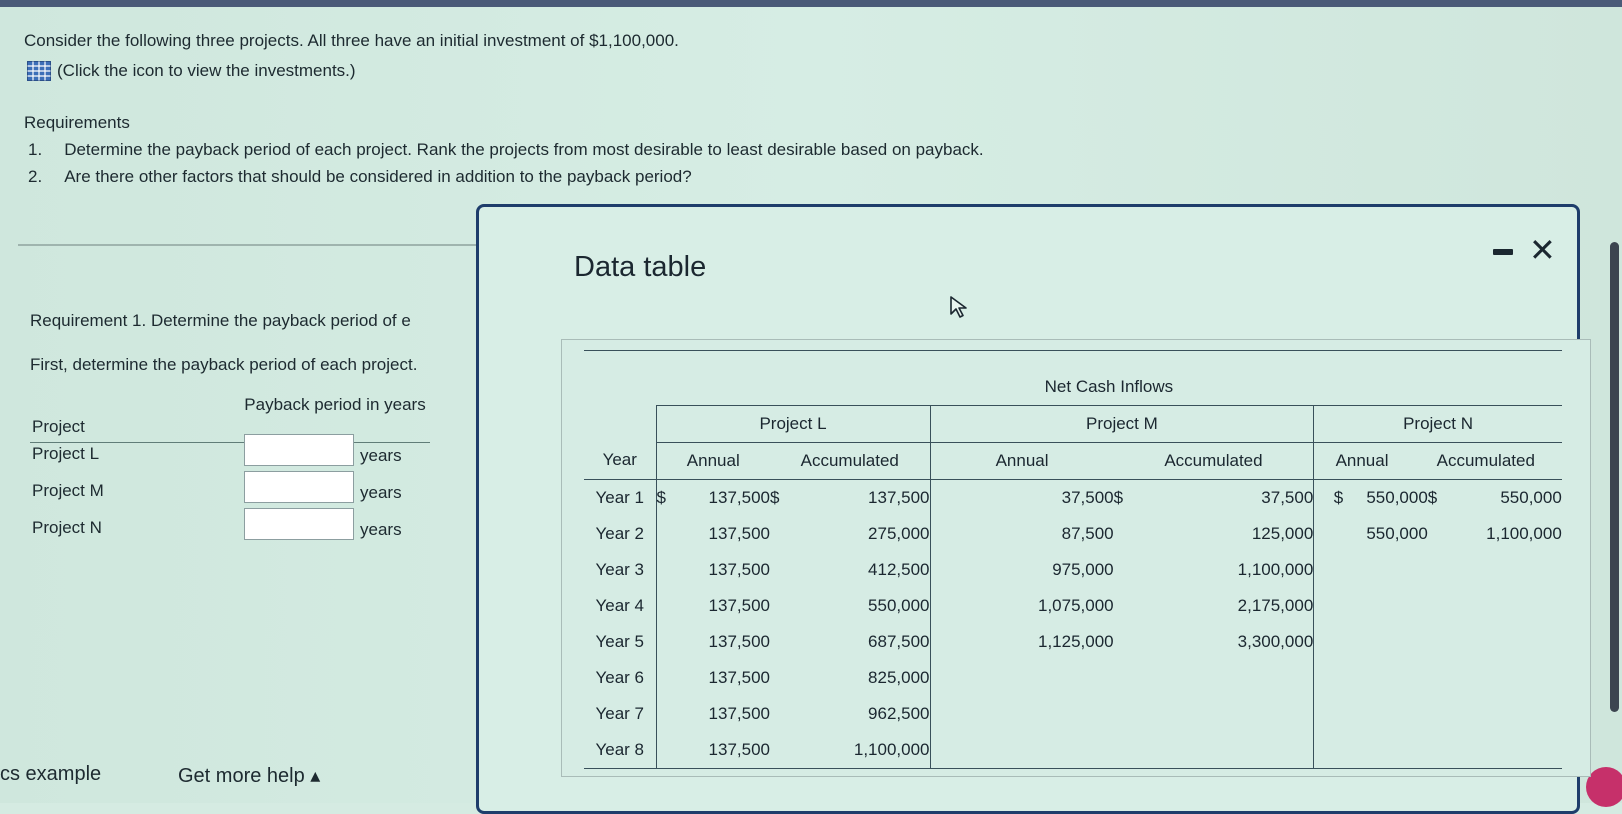 This screenshot has width=1622, height=814. What do you see at coordinates (50, 774) in the screenshot?
I see `example-link: cs example` at bounding box center [50, 774].